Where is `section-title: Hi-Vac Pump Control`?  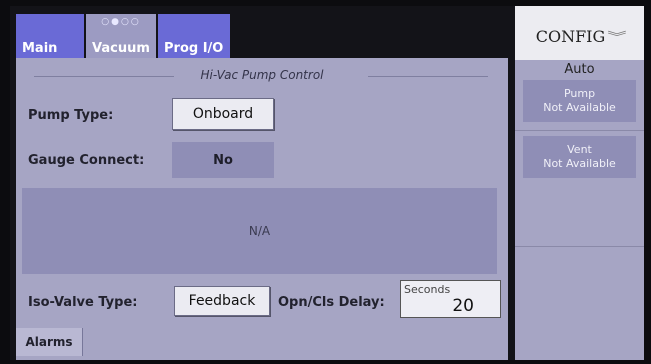 section-title: Hi-Vac Pump Control is located at coordinates (262, 75).